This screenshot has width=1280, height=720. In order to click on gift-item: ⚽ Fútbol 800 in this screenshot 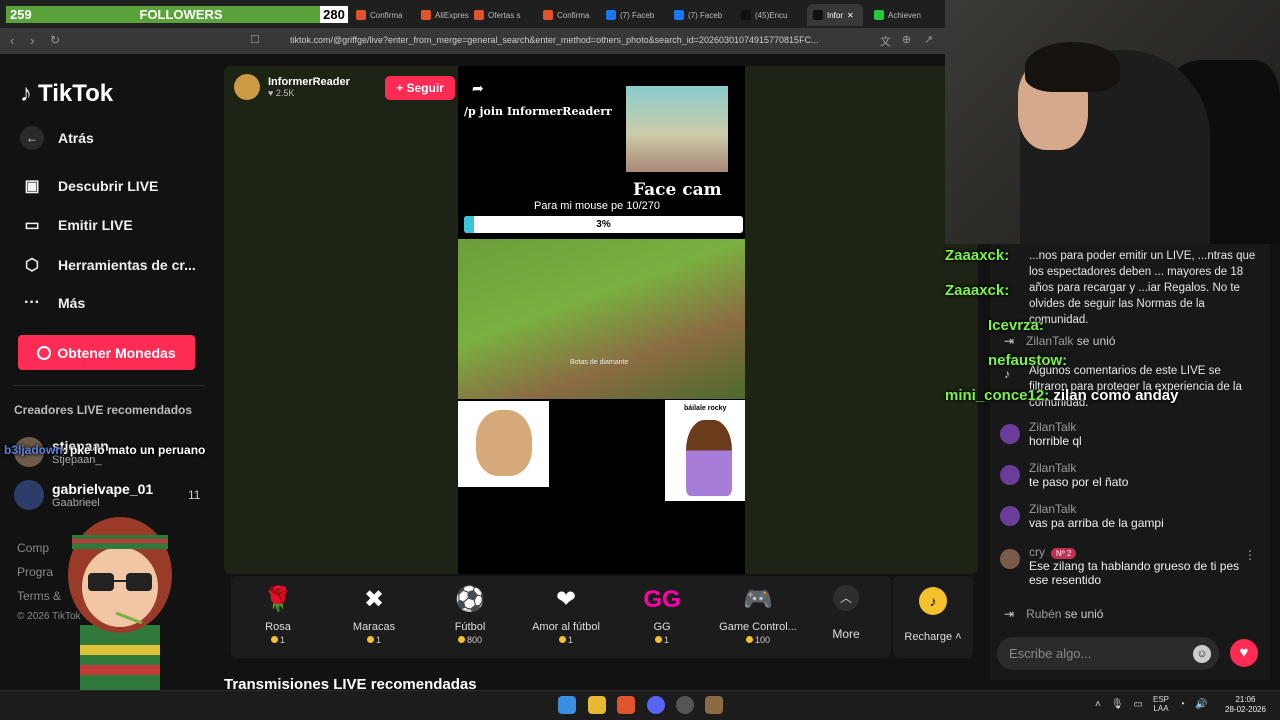, I will do `click(470, 614)`.